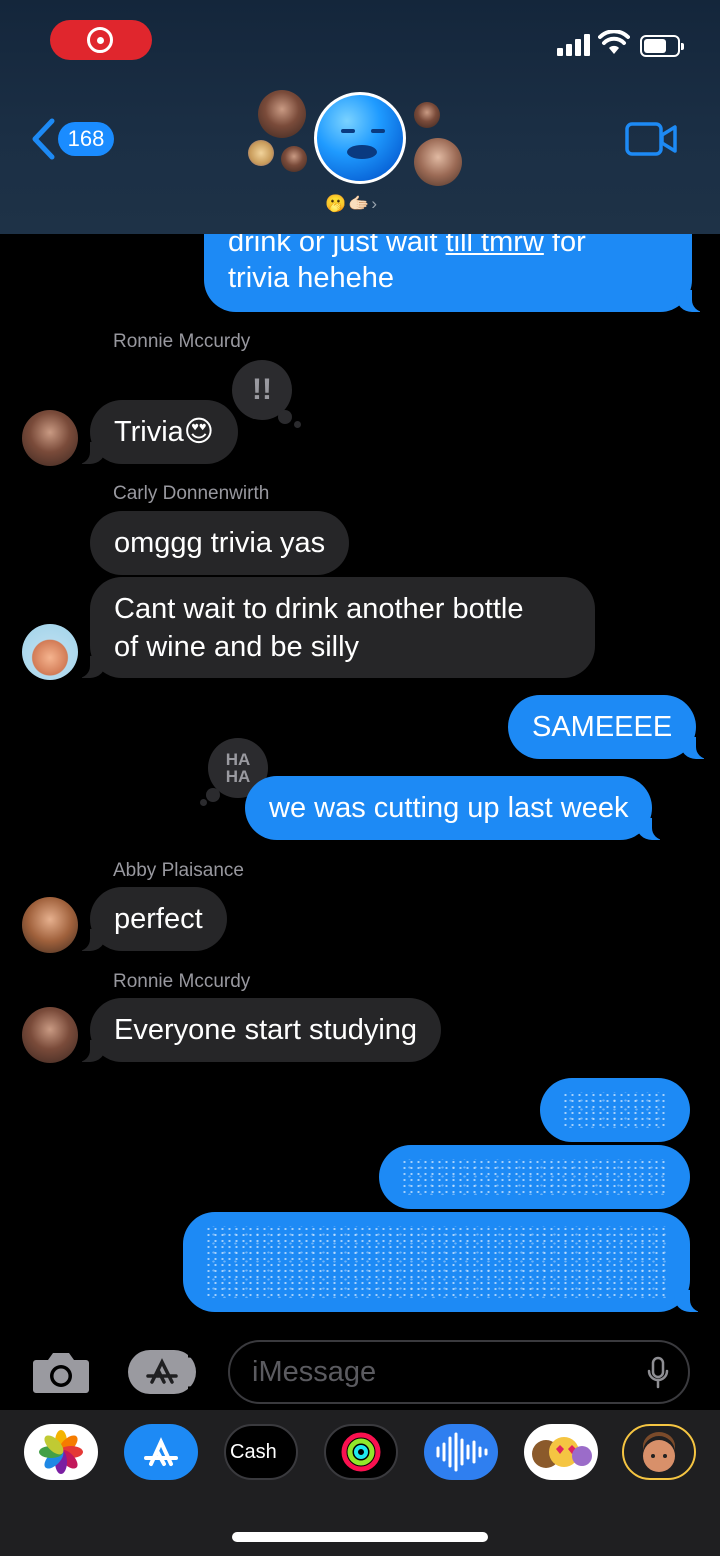  What do you see at coordinates (459, 1372) in the screenshot?
I see `message-input: iMessage` at bounding box center [459, 1372].